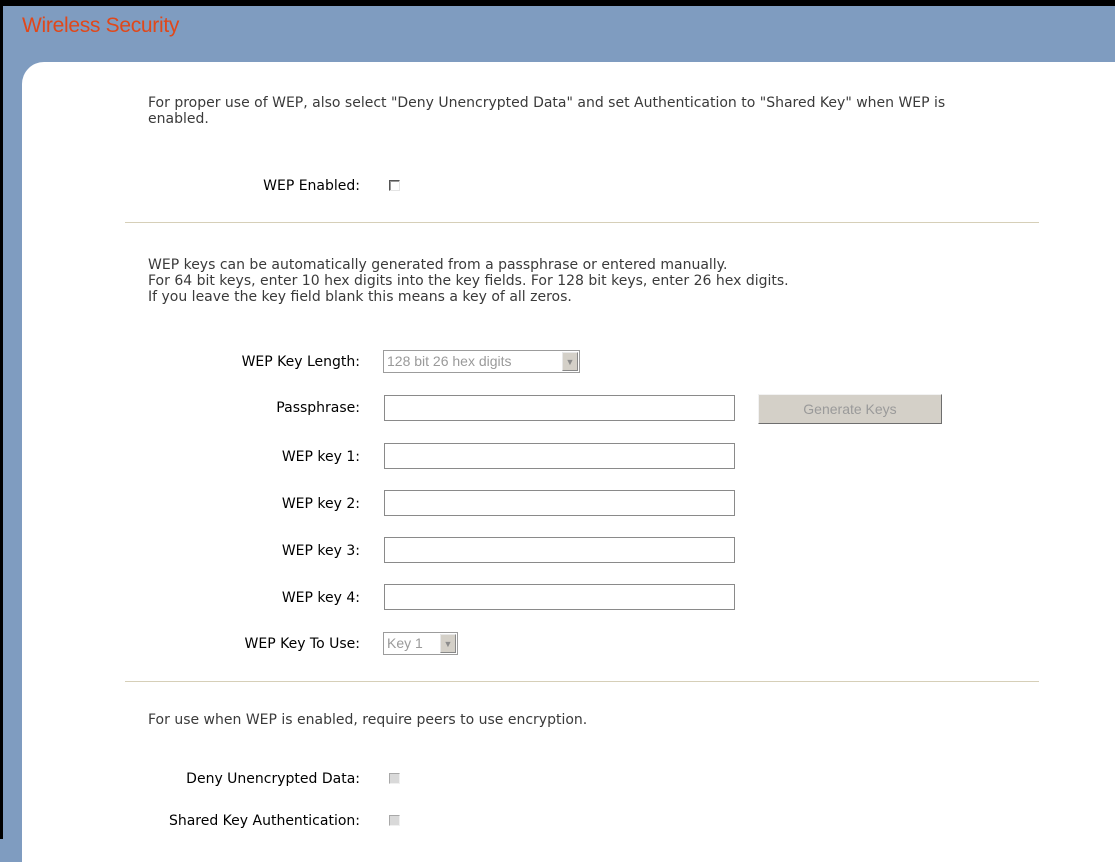  Describe the element at coordinates (449, 361) in the screenshot. I see `wep-key-length-value: 128 bit 26 hex digits` at that location.